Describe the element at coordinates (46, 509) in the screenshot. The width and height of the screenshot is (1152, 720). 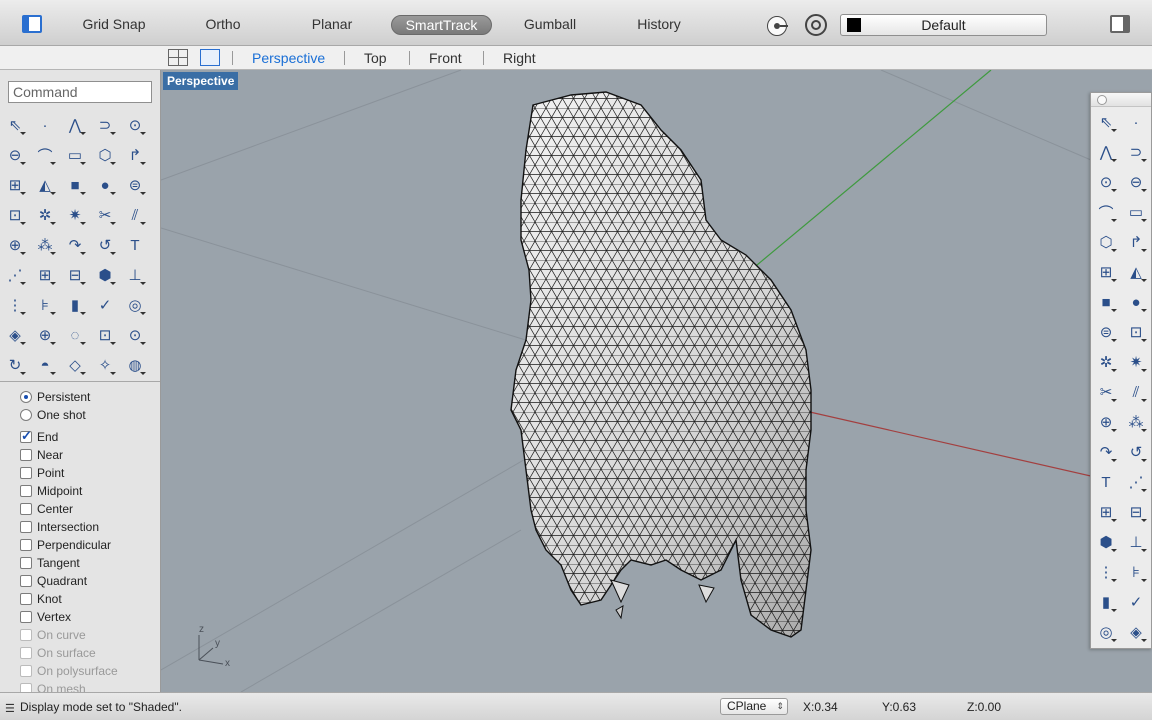
I see `osnap-center: Center` at that location.